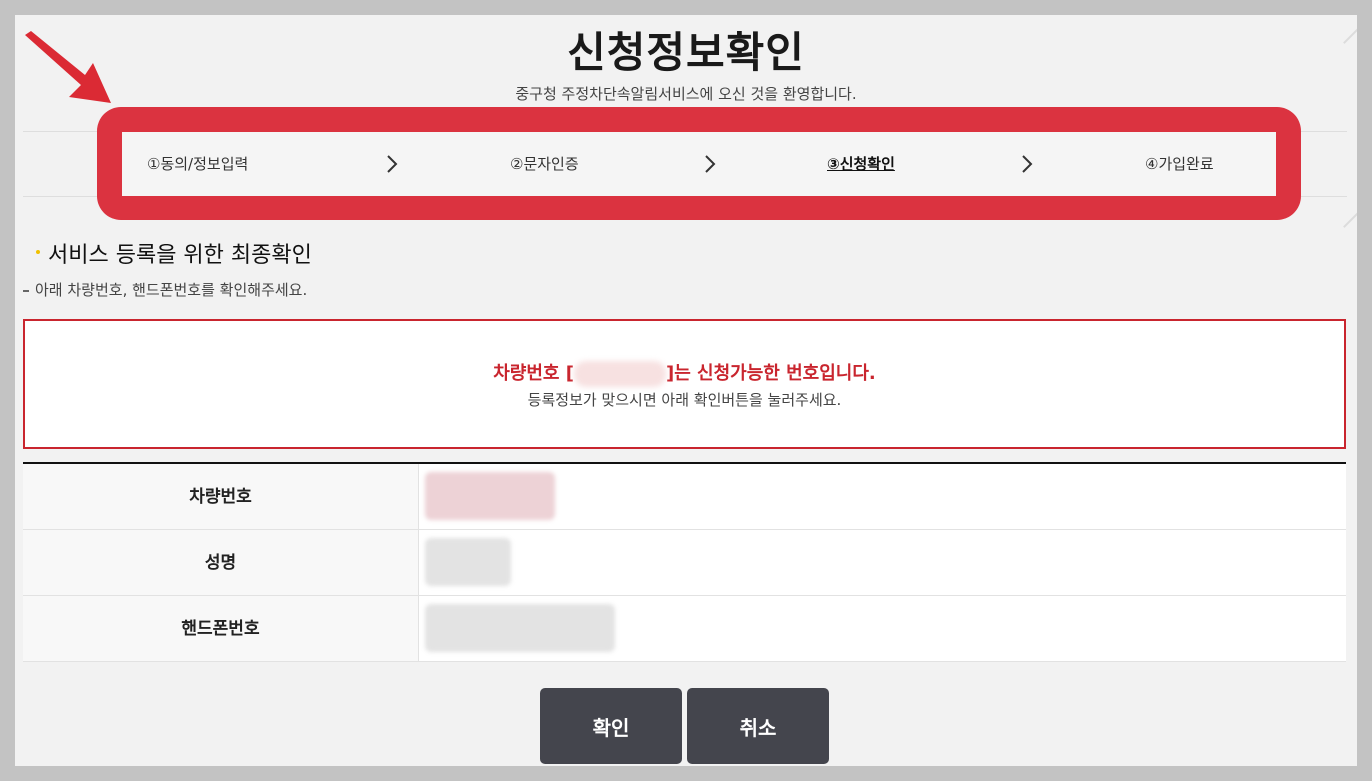 The width and height of the screenshot is (1372, 781). Describe the element at coordinates (38, 252) in the screenshot. I see `bullet-dot-icon` at that location.